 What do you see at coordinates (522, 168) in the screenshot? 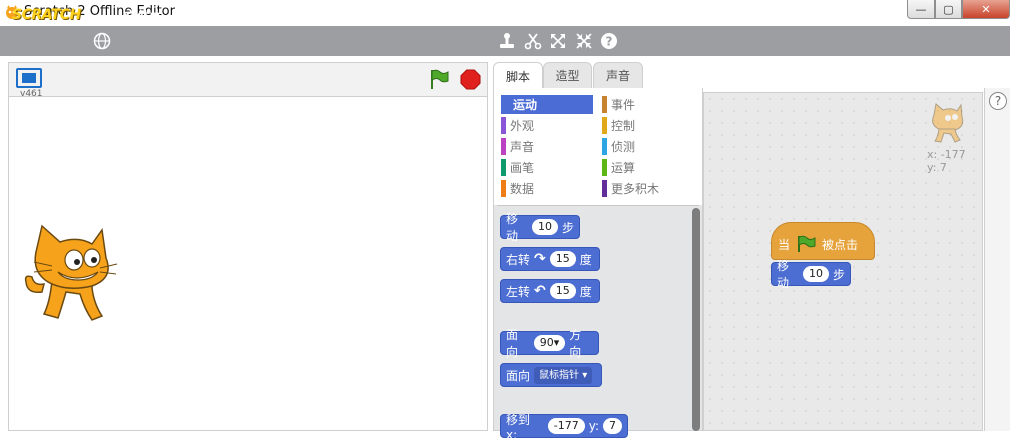
I see `category-label: 画笔` at bounding box center [522, 168].